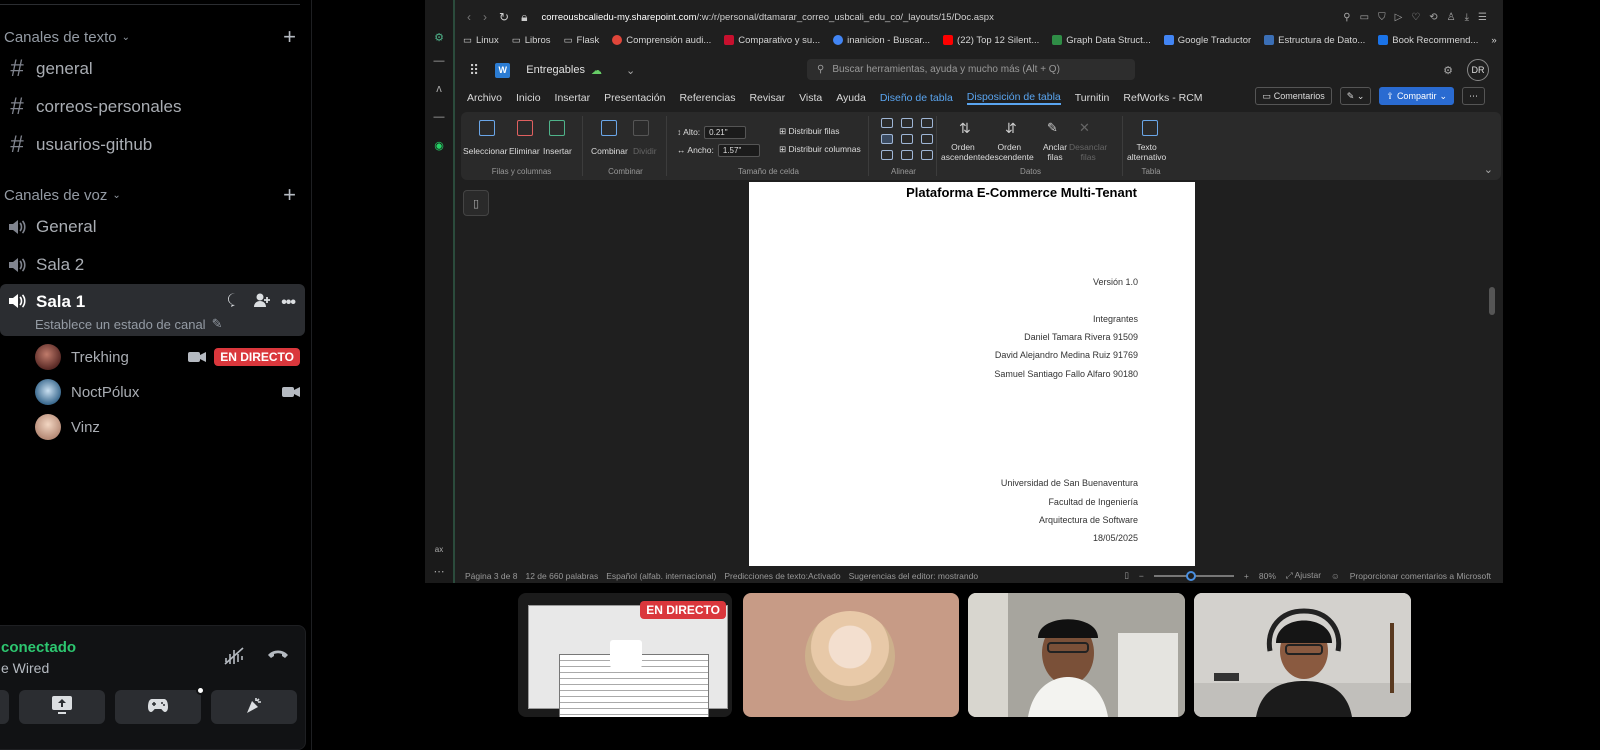 The image size is (1600, 750). Describe the element at coordinates (1492, 301) in the screenshot. I see `vertical-scrollbar` at that location.